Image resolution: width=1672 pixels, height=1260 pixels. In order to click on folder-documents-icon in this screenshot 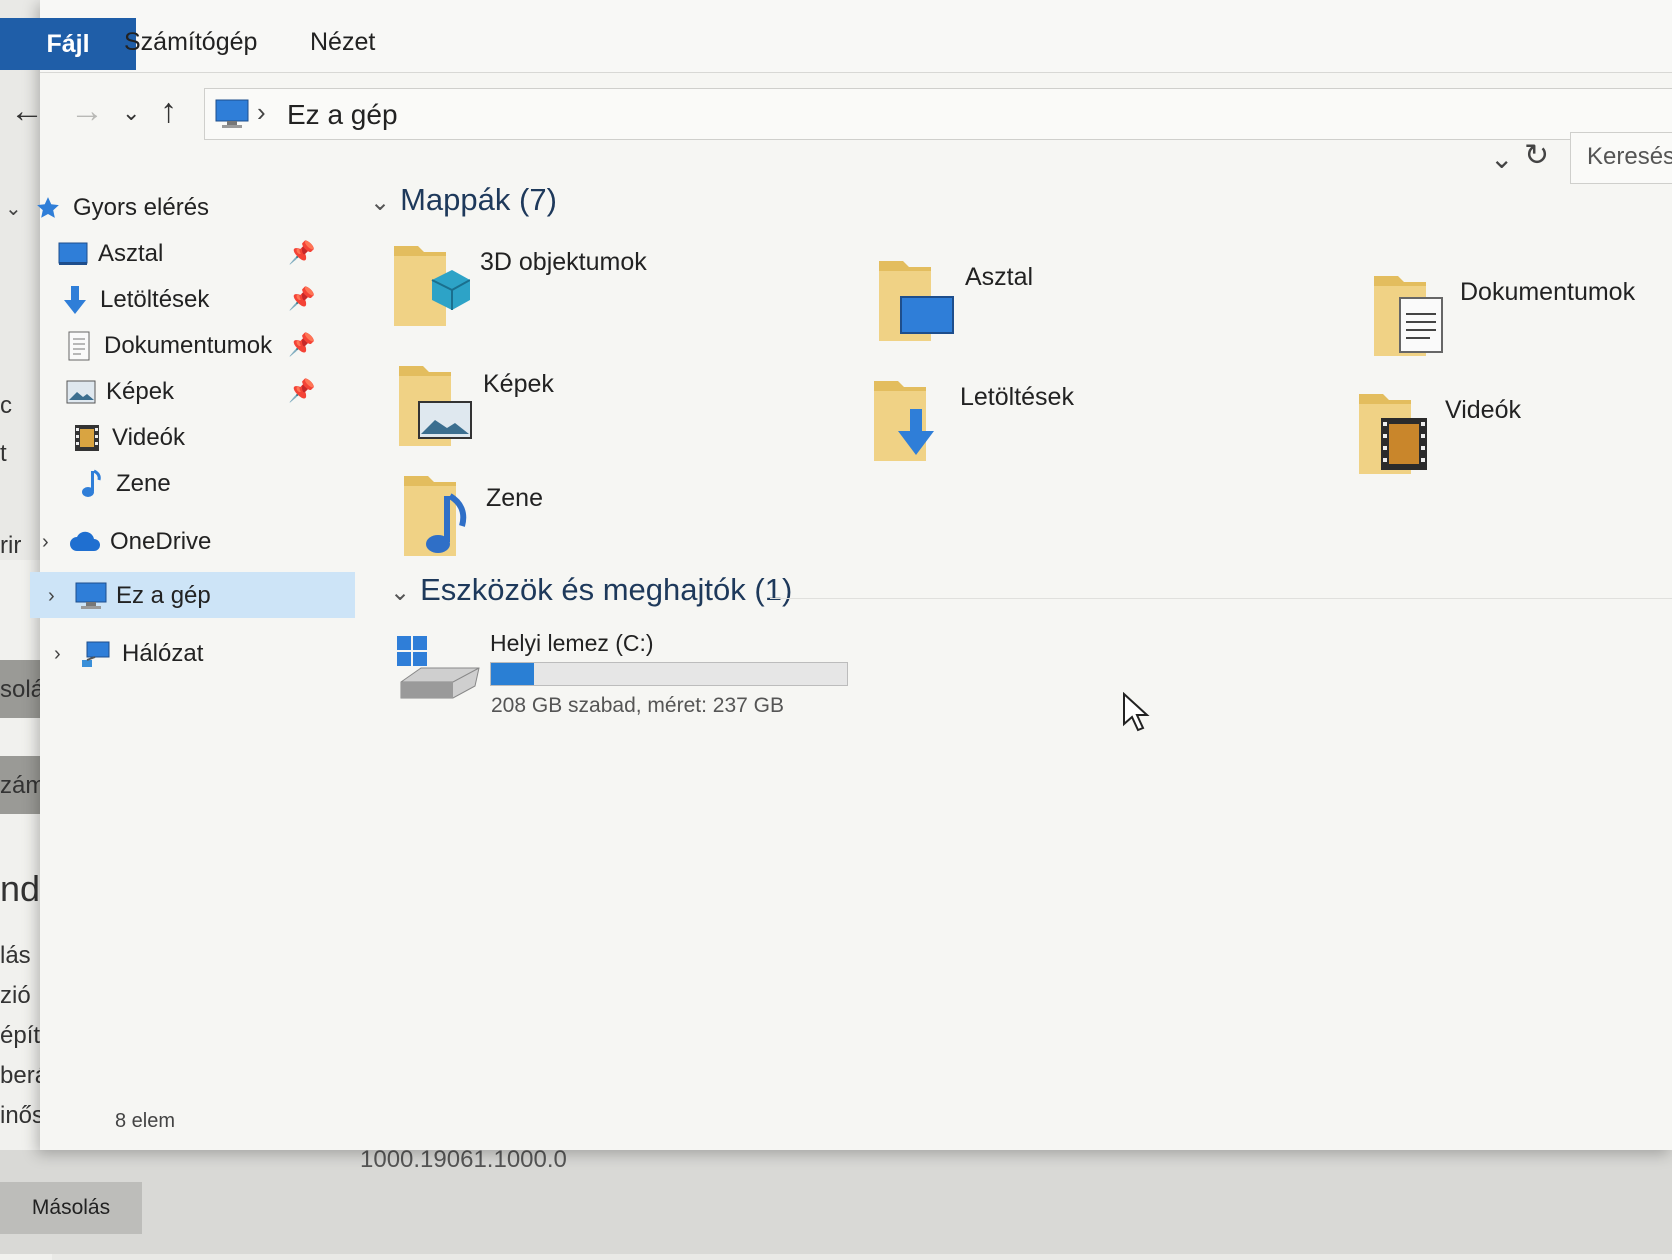, I will do `click(1408, 316)`.